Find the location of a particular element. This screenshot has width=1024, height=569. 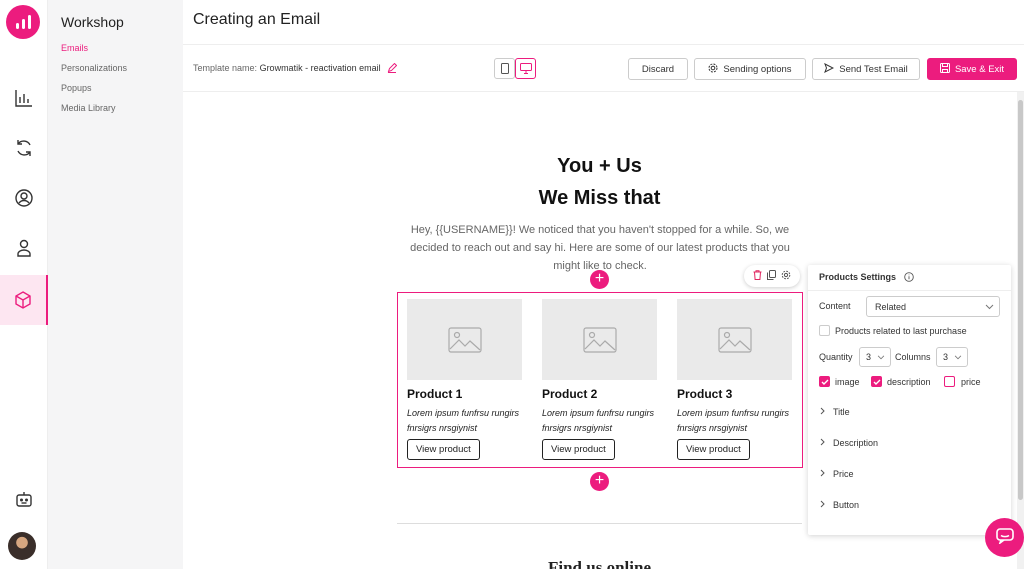

accordion-description: Description is located at coordinates (849, 443).